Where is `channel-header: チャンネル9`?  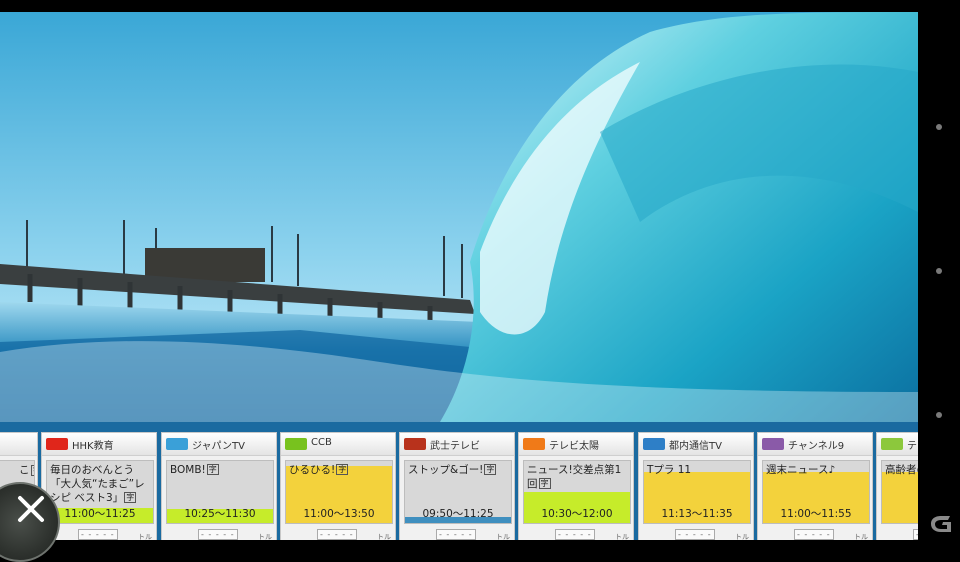 channel-header: チャンネル9 is located at coordinates (815, 444).